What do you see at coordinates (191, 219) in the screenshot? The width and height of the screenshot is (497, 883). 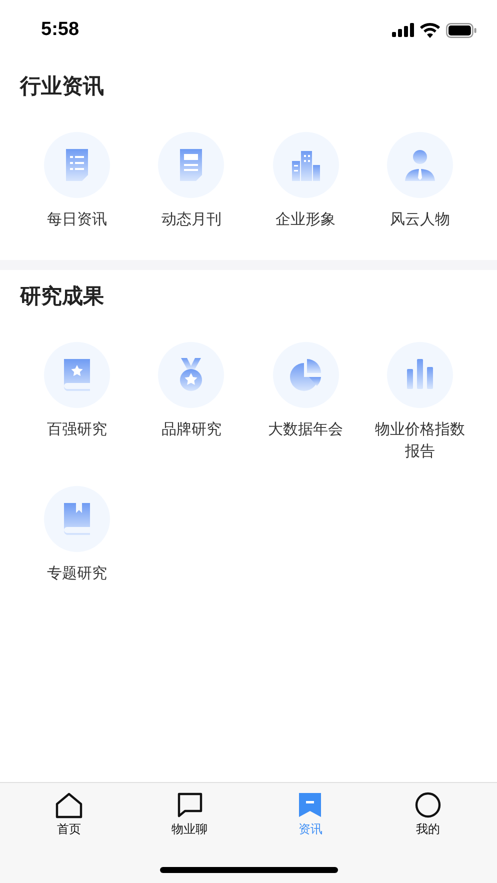 I see `menu-label: 动态月刊` at bounding box center [191, 219].